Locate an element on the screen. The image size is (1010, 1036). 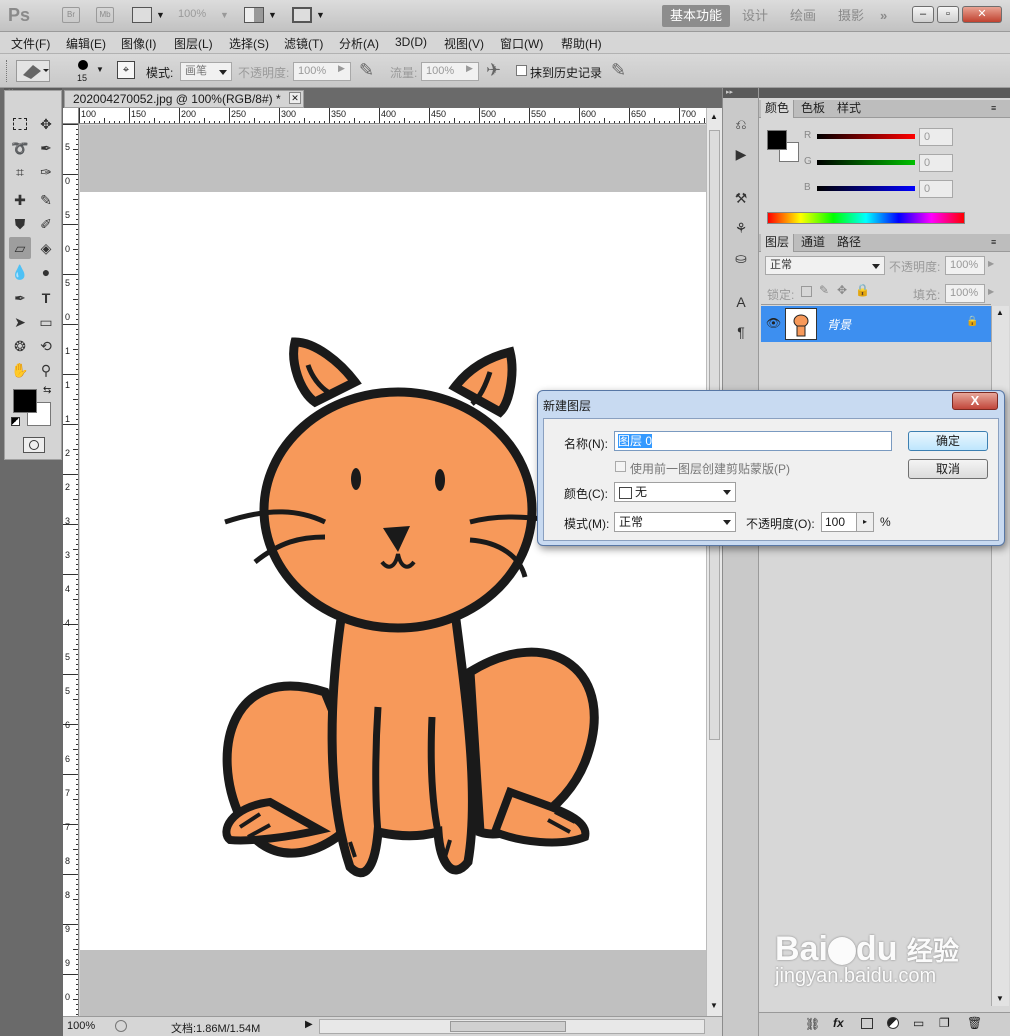
quick-selection-tool-icon: ✒ is located at coordinates (46, 148).